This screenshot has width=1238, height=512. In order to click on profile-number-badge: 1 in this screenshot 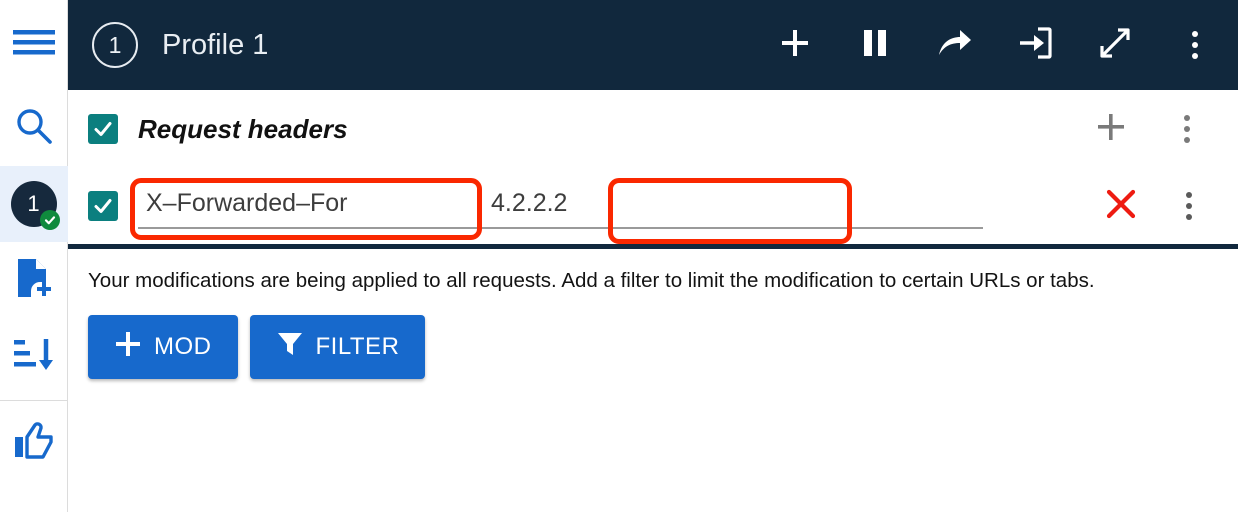, I will do `click(115, 45)`.